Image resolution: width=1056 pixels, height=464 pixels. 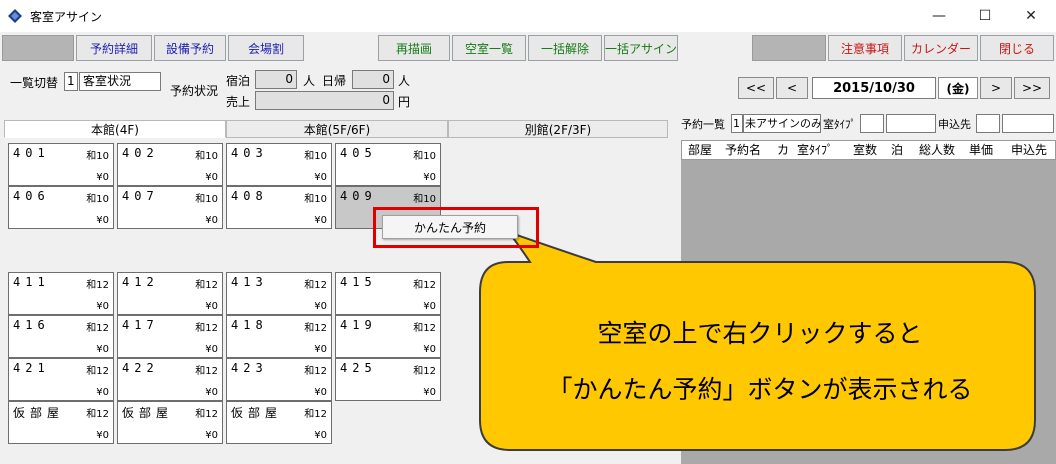 What do you see at coordinates (140, 196) in the screenshot?
I see `room-number: 407` at bounding box center [140, 196].